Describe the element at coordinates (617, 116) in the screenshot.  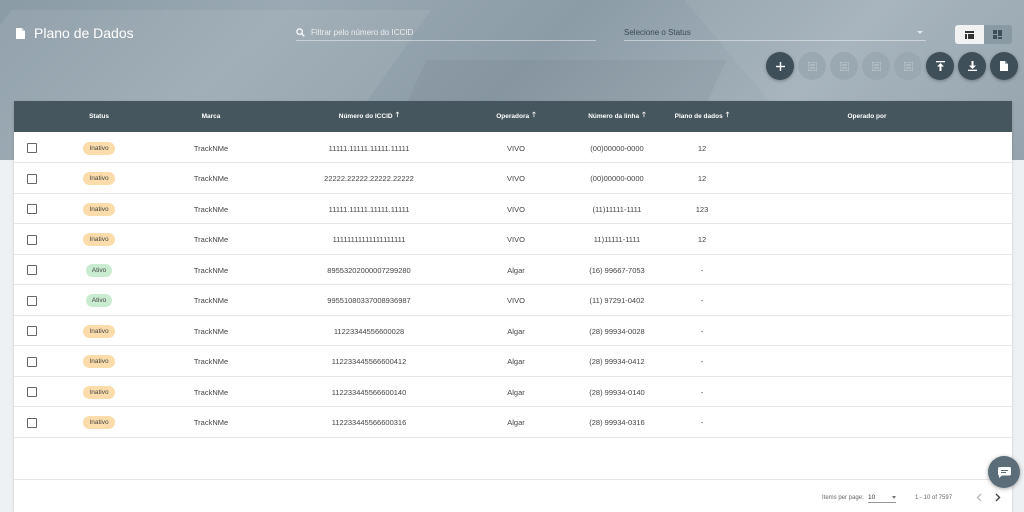
I see `column-header-linha: Número da linha 🡑` at that location.